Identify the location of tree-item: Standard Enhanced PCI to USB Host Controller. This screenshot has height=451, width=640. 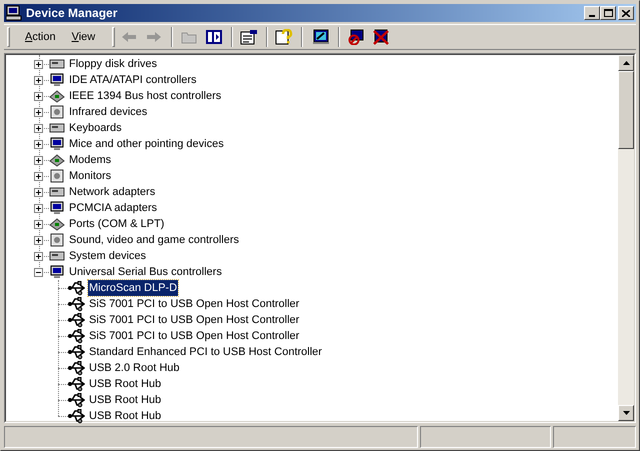
(205, 352).